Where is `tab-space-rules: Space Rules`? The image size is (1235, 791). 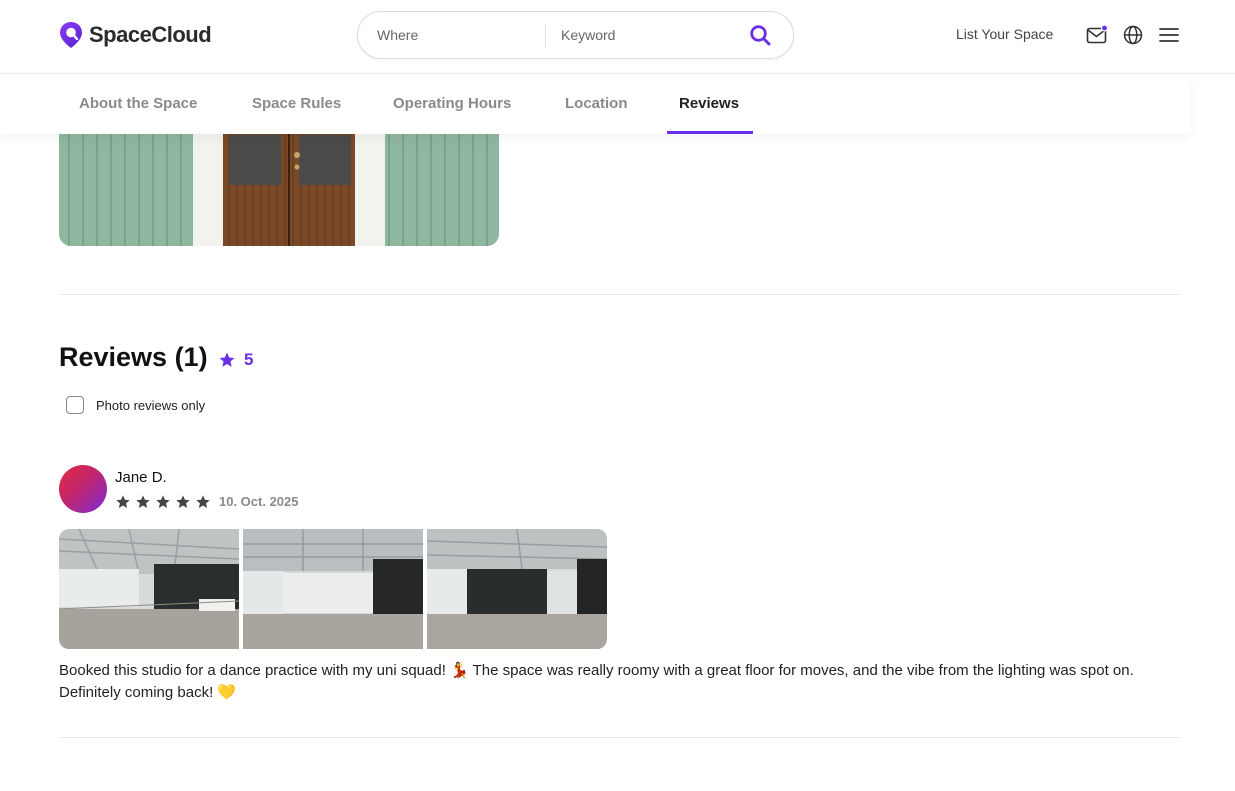 tab-space-rules: Space Rules is located at coordinates (296, 104).